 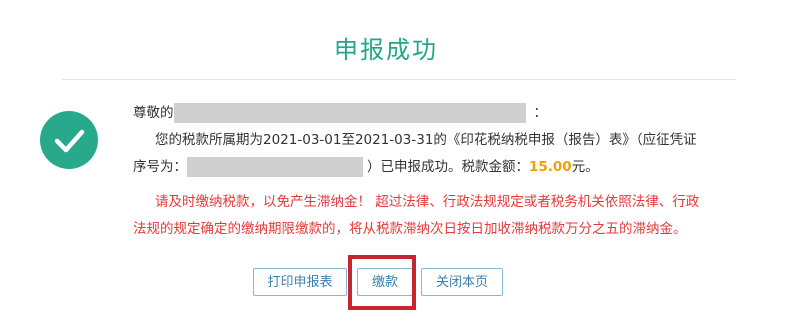 I want to click on close-page-button: 关闭本页, so click(x=462, y=282).